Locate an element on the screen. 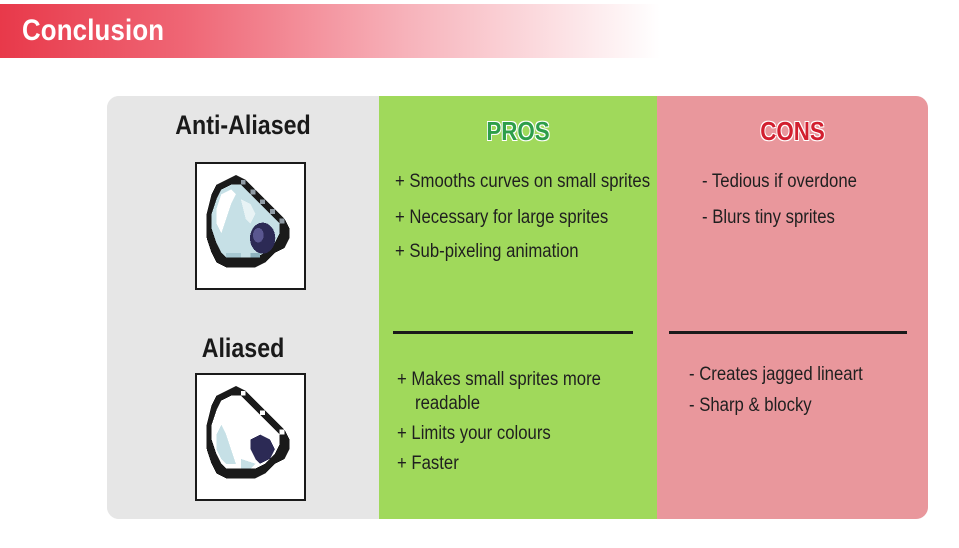 Image resolution: width=959 pixels, height=548 pixels. anti-aliased-sprite-icon is located at coordinates (248, 221).